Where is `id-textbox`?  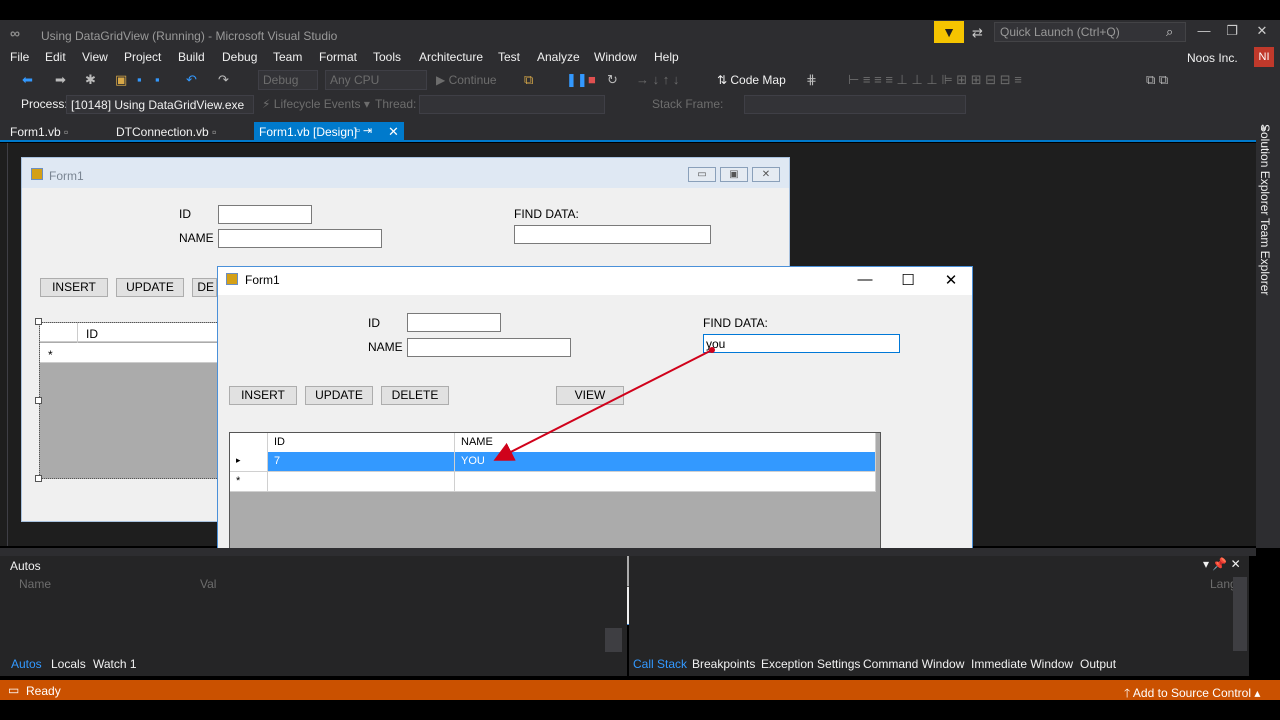
id-textbox is located at coordinates (454, 322).